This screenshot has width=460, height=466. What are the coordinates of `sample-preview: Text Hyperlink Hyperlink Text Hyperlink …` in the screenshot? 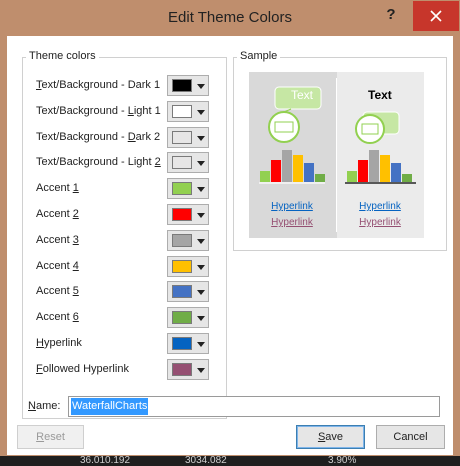 It's located at (336, 155).